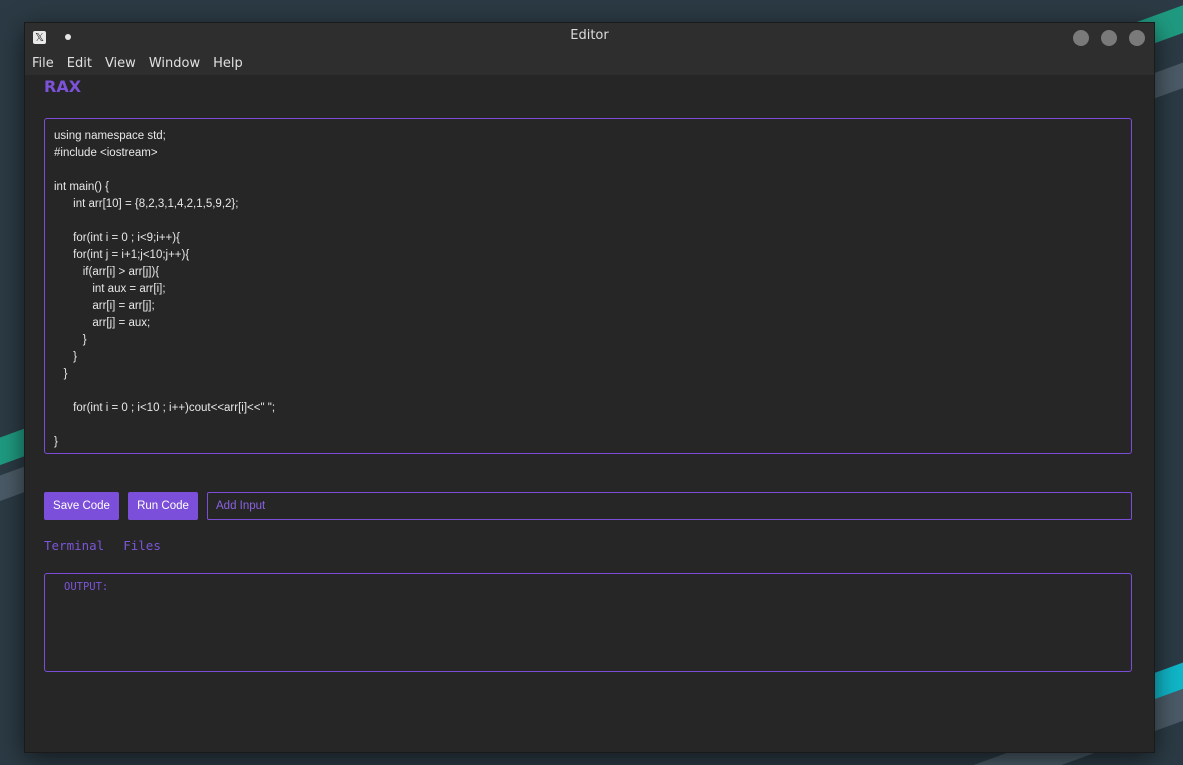  Describe the element at coordinates (142, 545) in the screenshot. I see `tab-files: Files` at that location.